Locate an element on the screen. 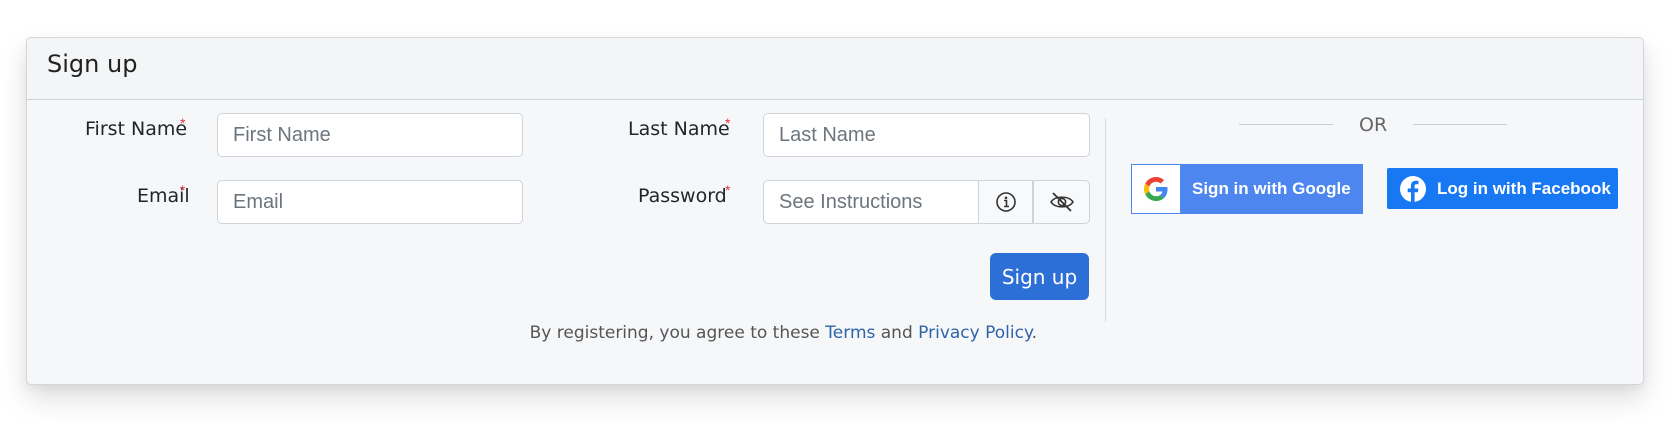 This screenshot has width=1676, height=433. last-name-input is located at coordinates (926, 135).